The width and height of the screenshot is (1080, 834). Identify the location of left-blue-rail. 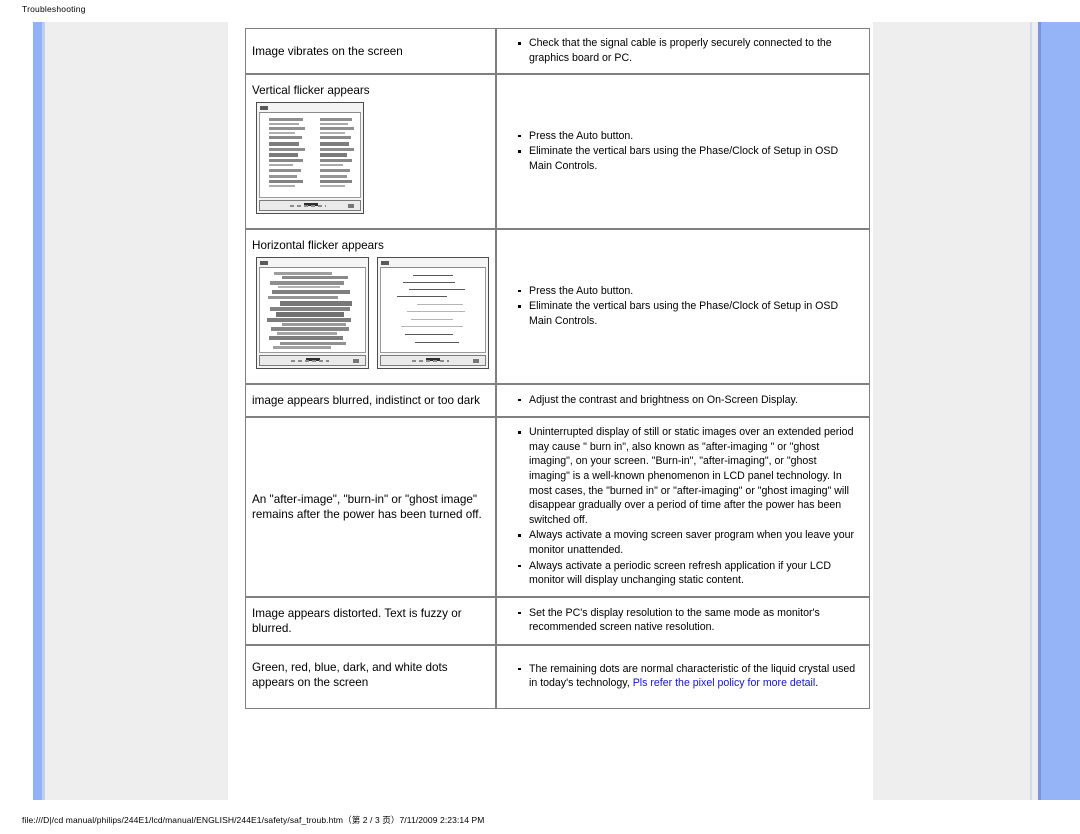
(37, 411).